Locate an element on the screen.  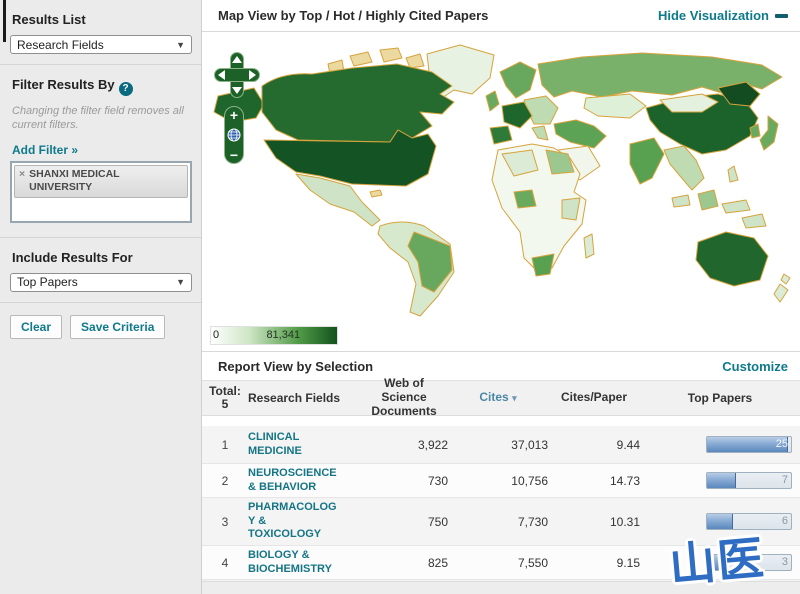
globe-icon is located at coordinates (234, 135).